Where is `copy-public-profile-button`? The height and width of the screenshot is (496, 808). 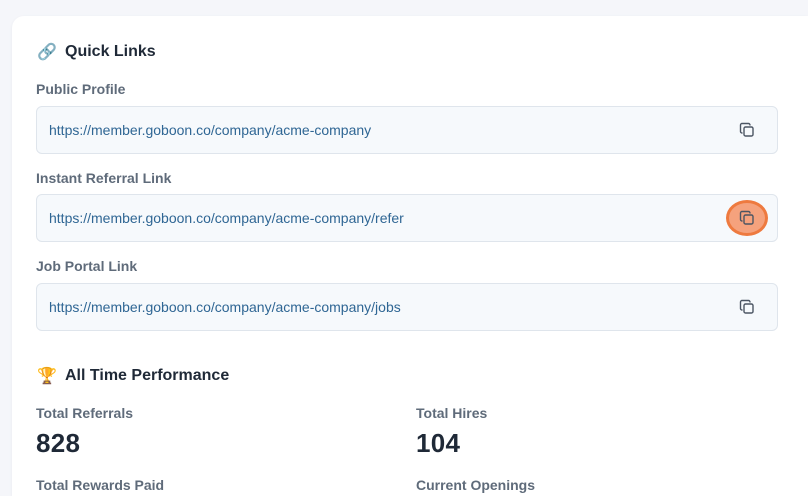
copy-public-profile-button is located at coordinates (747, 130).